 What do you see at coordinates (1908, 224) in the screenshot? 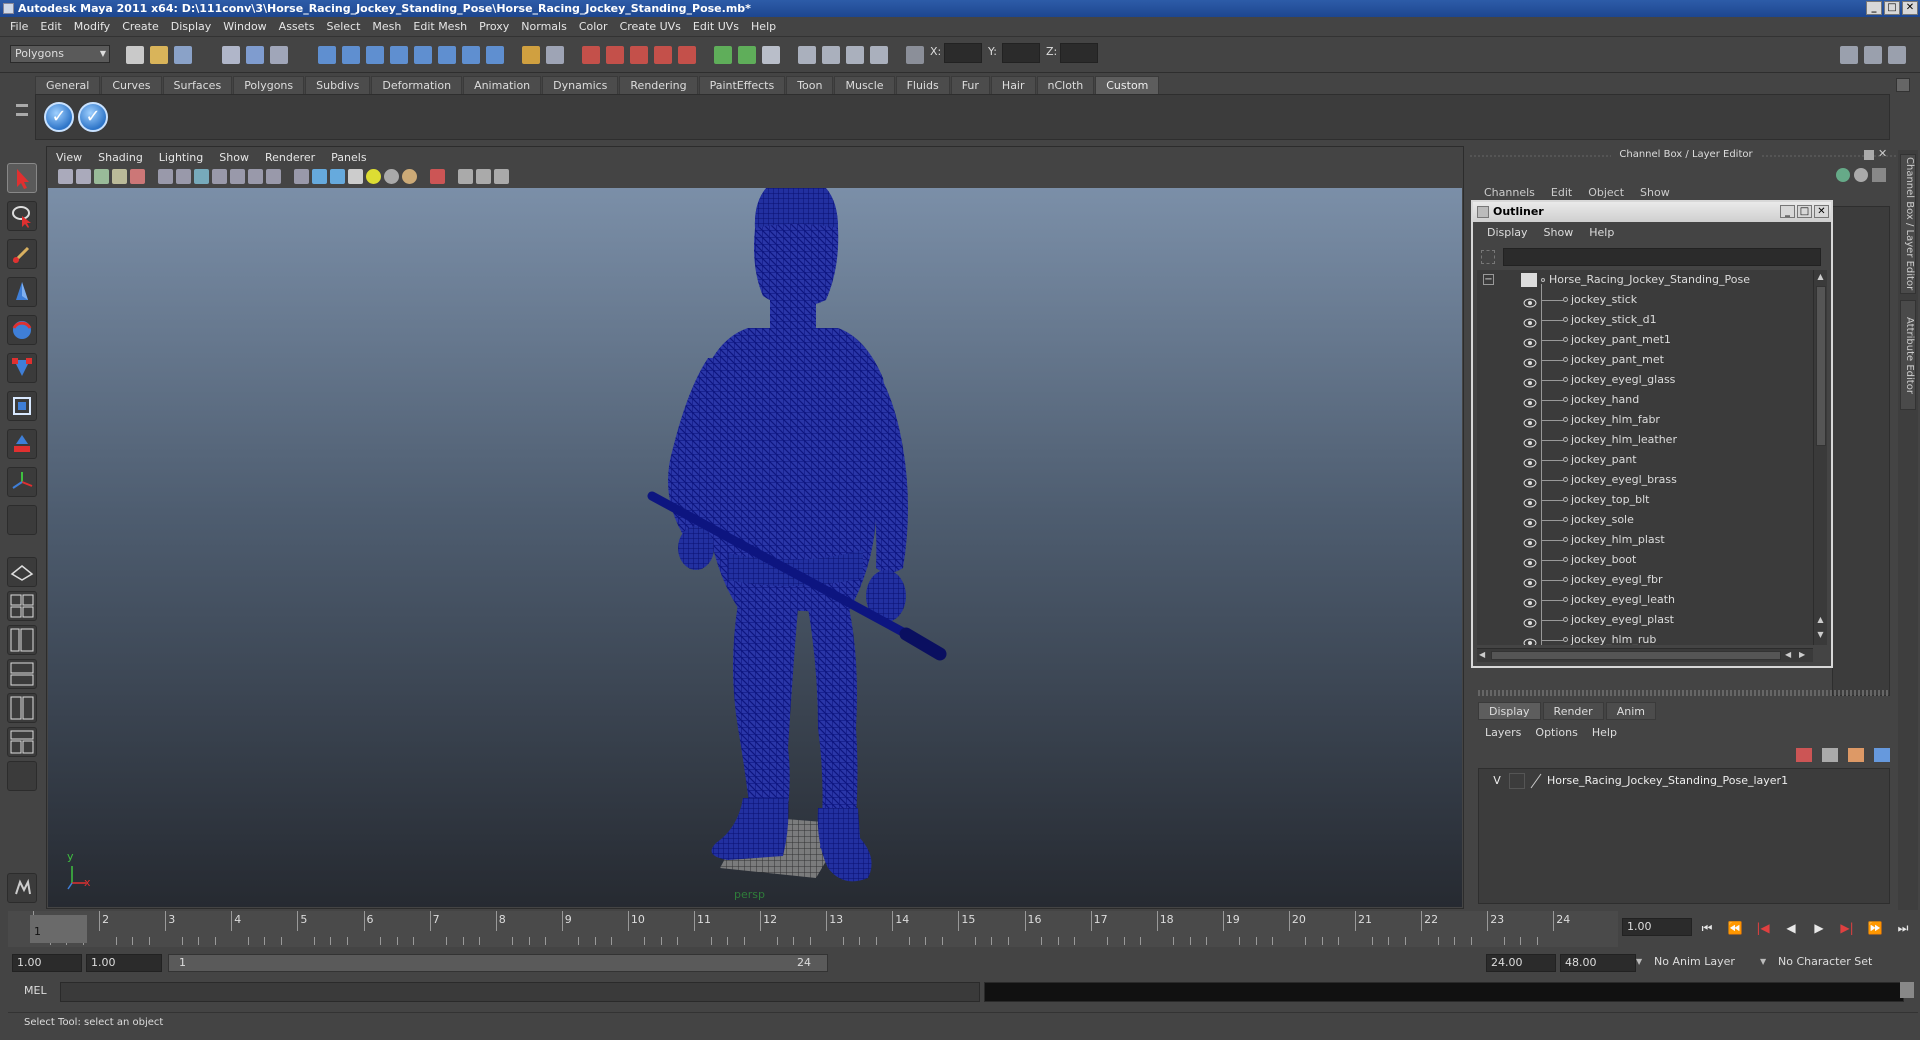
I see `side-tab-channel-box: Channel Box / Layer Editor` at bounding box center [1908, 224].